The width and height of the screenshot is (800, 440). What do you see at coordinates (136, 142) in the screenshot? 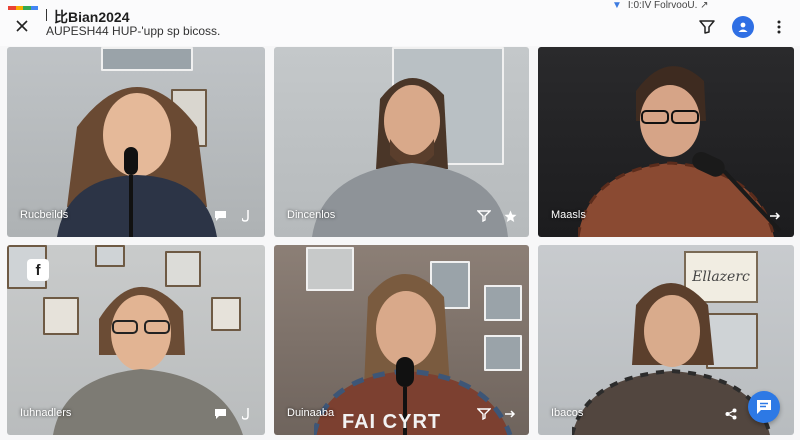
I see `video-tile-1: Rucbeilds` at bounding box center [136, 142].